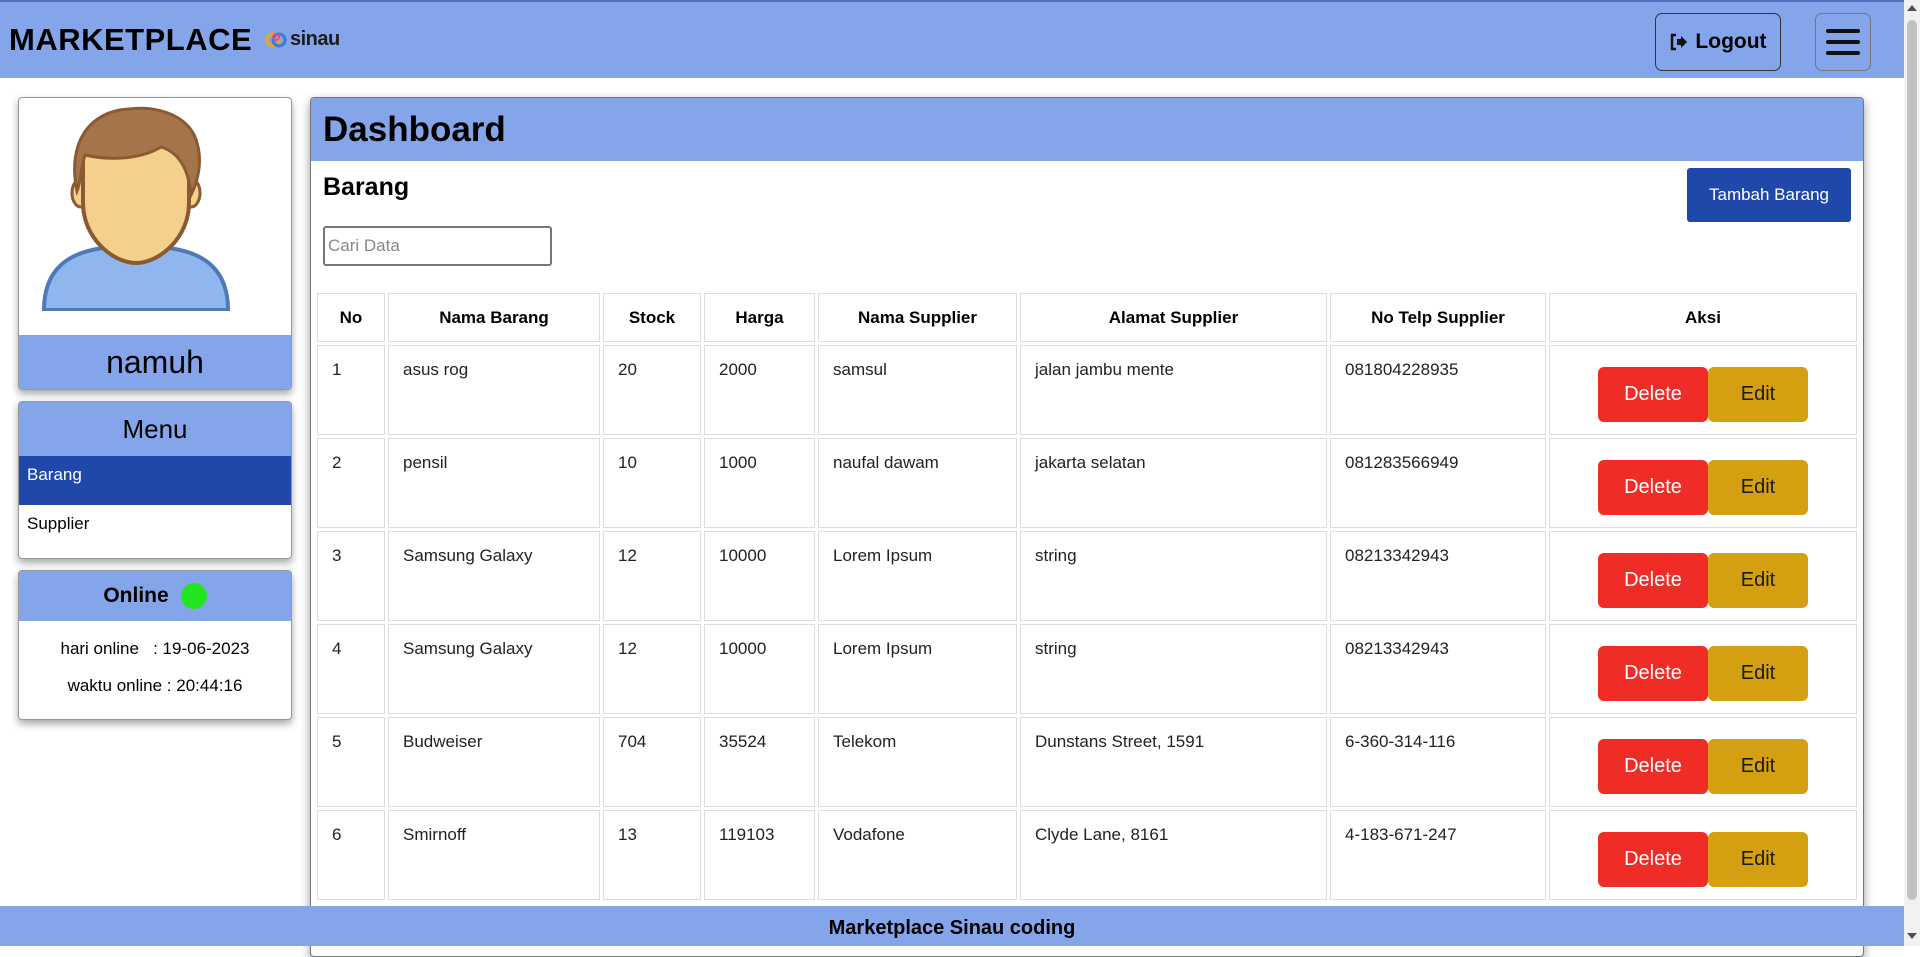  Describe the element at coordinates (917, 855) in the screenshot. I see `cell-nama-supplier: Vodafone` at that location.